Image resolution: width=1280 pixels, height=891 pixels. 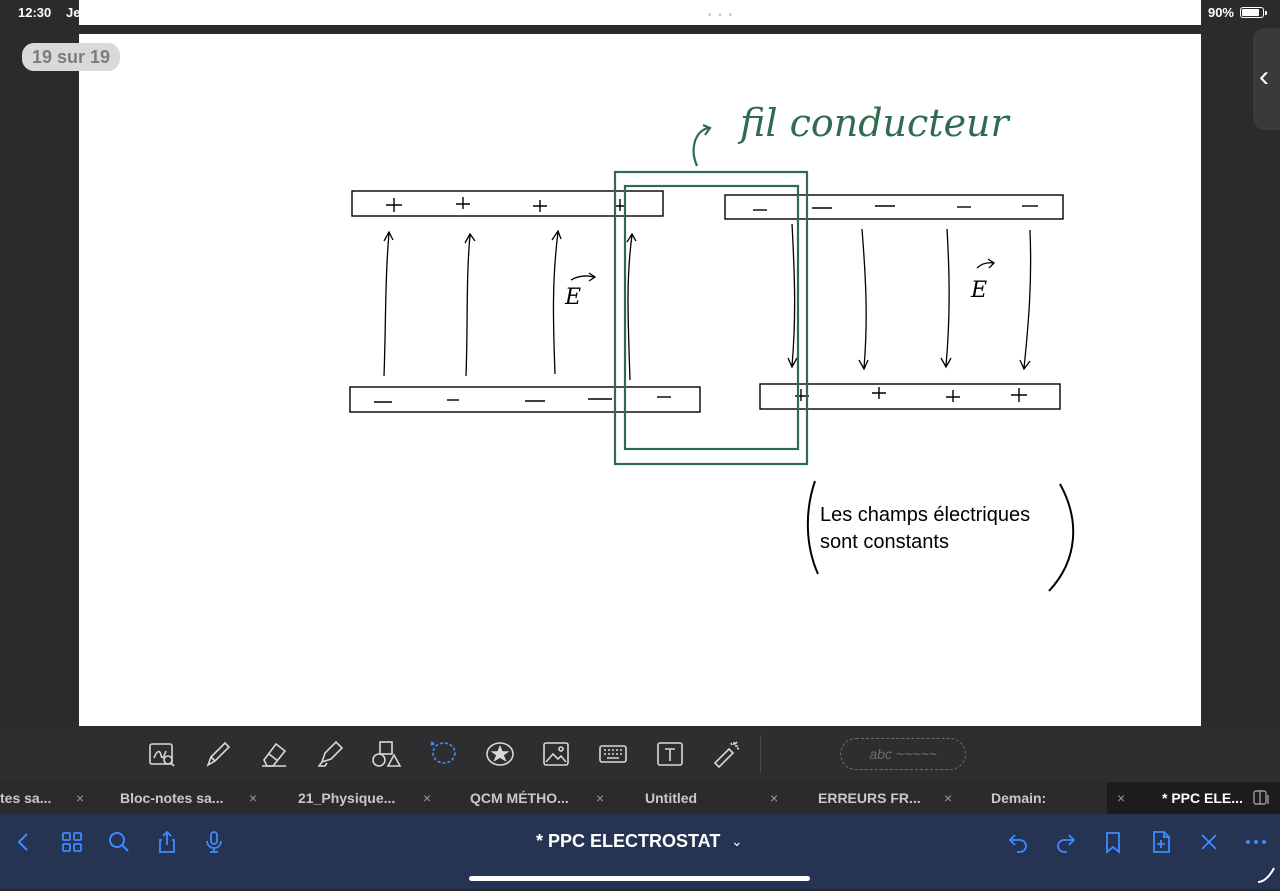 I want to click on sticker-icon, so click(x=500, y=754).